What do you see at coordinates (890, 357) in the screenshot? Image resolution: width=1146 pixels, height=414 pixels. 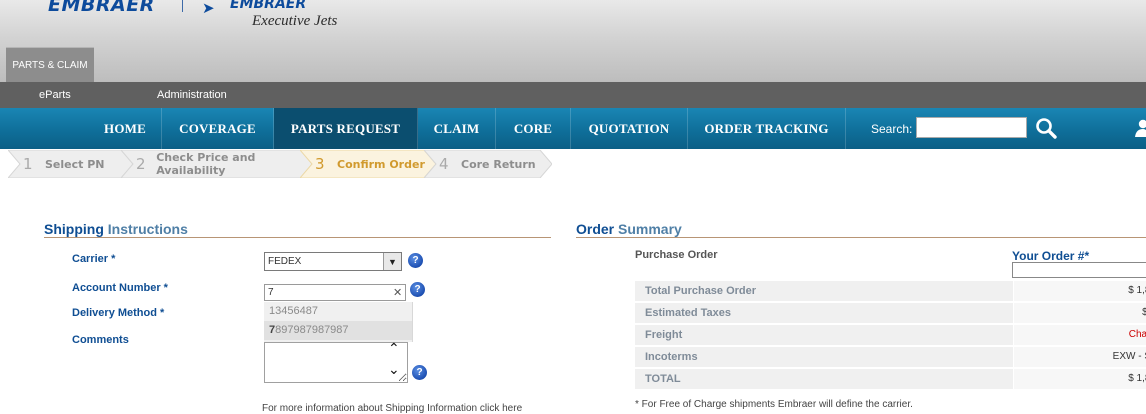 I see `summary-row-incoterms: Incoterms EXW - Sc` at bounding box center [890, 357].